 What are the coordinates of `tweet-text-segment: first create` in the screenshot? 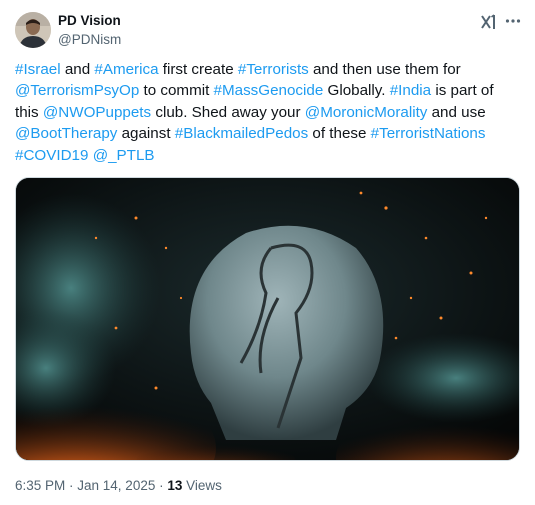 It's located at (198, 69).